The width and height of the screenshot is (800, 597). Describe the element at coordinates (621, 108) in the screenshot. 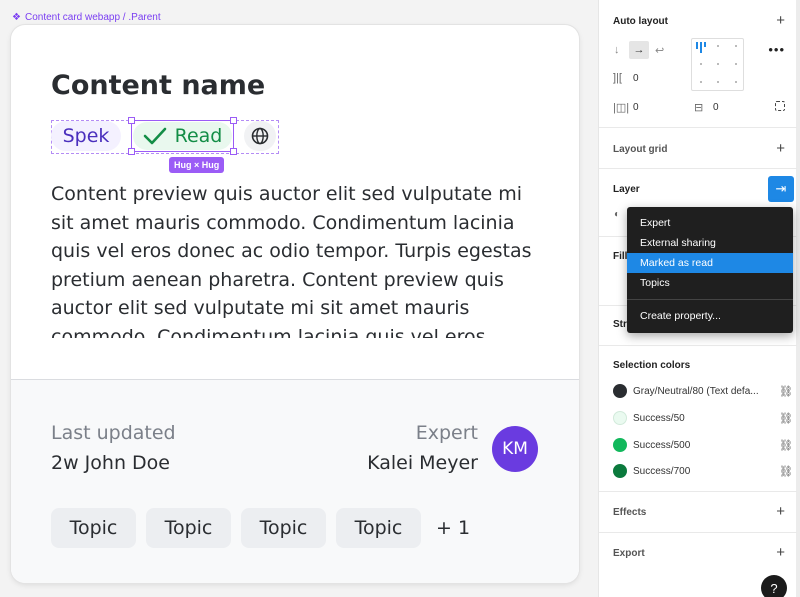

I see `horizontal-padding-icon: |◫|` at that location.